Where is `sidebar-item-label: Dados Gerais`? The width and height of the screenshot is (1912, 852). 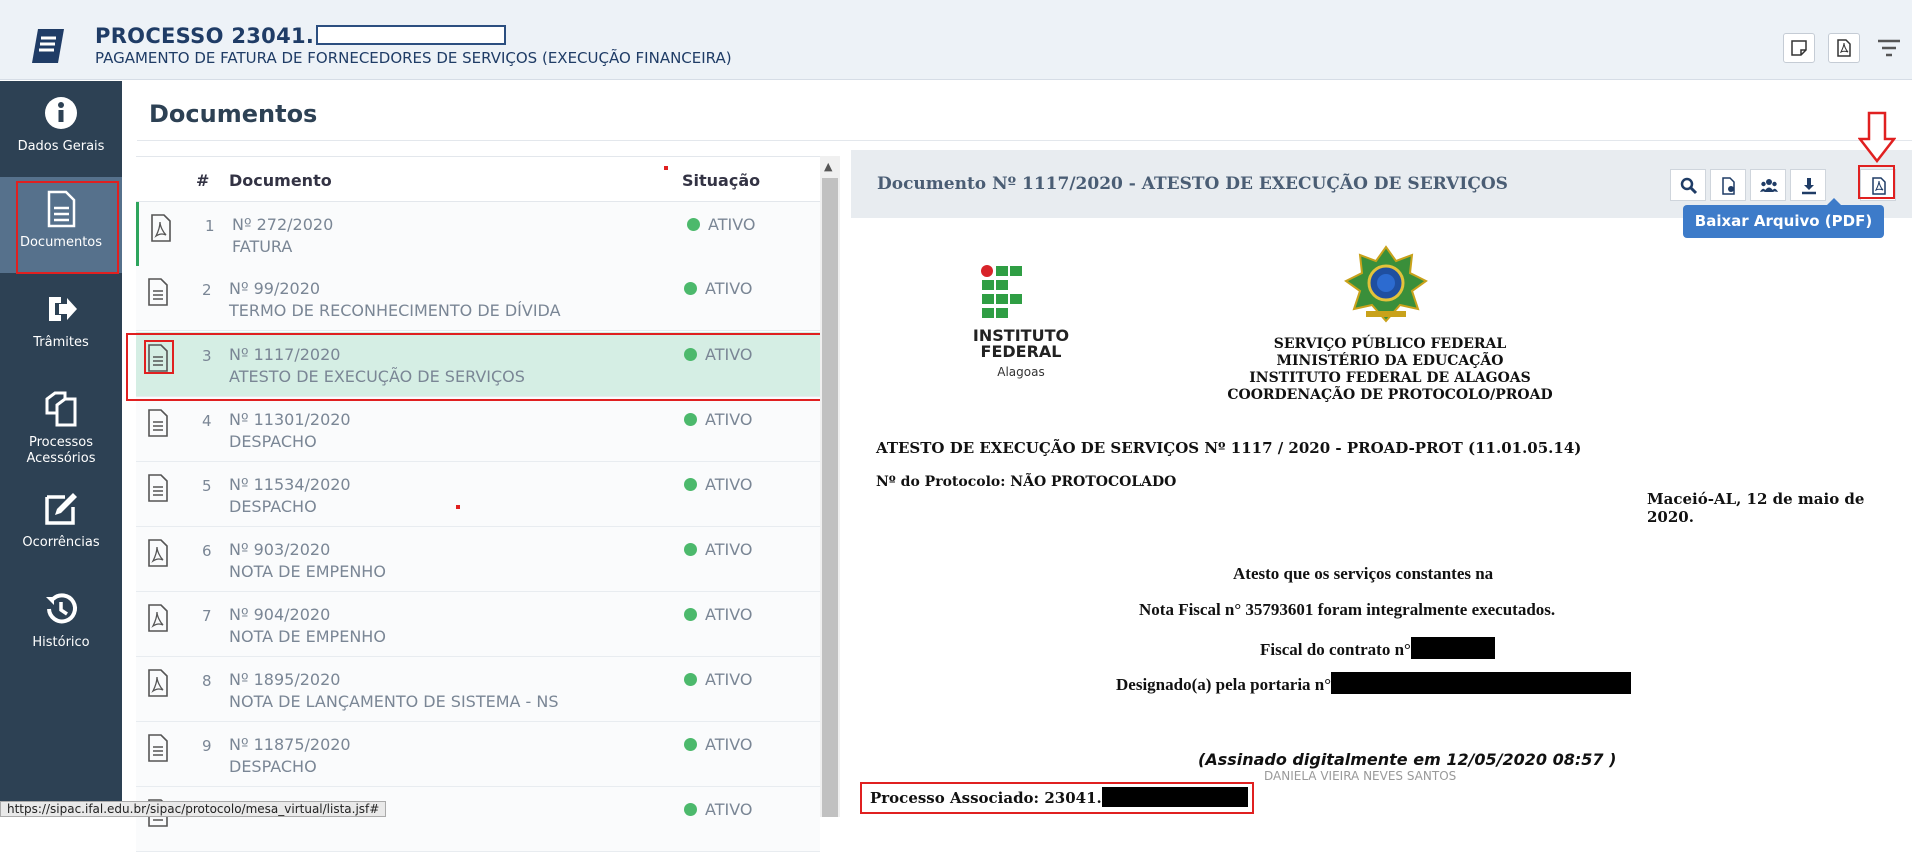 sidebar-item-label: Dados Gerais is located at coordinates (61, 146).